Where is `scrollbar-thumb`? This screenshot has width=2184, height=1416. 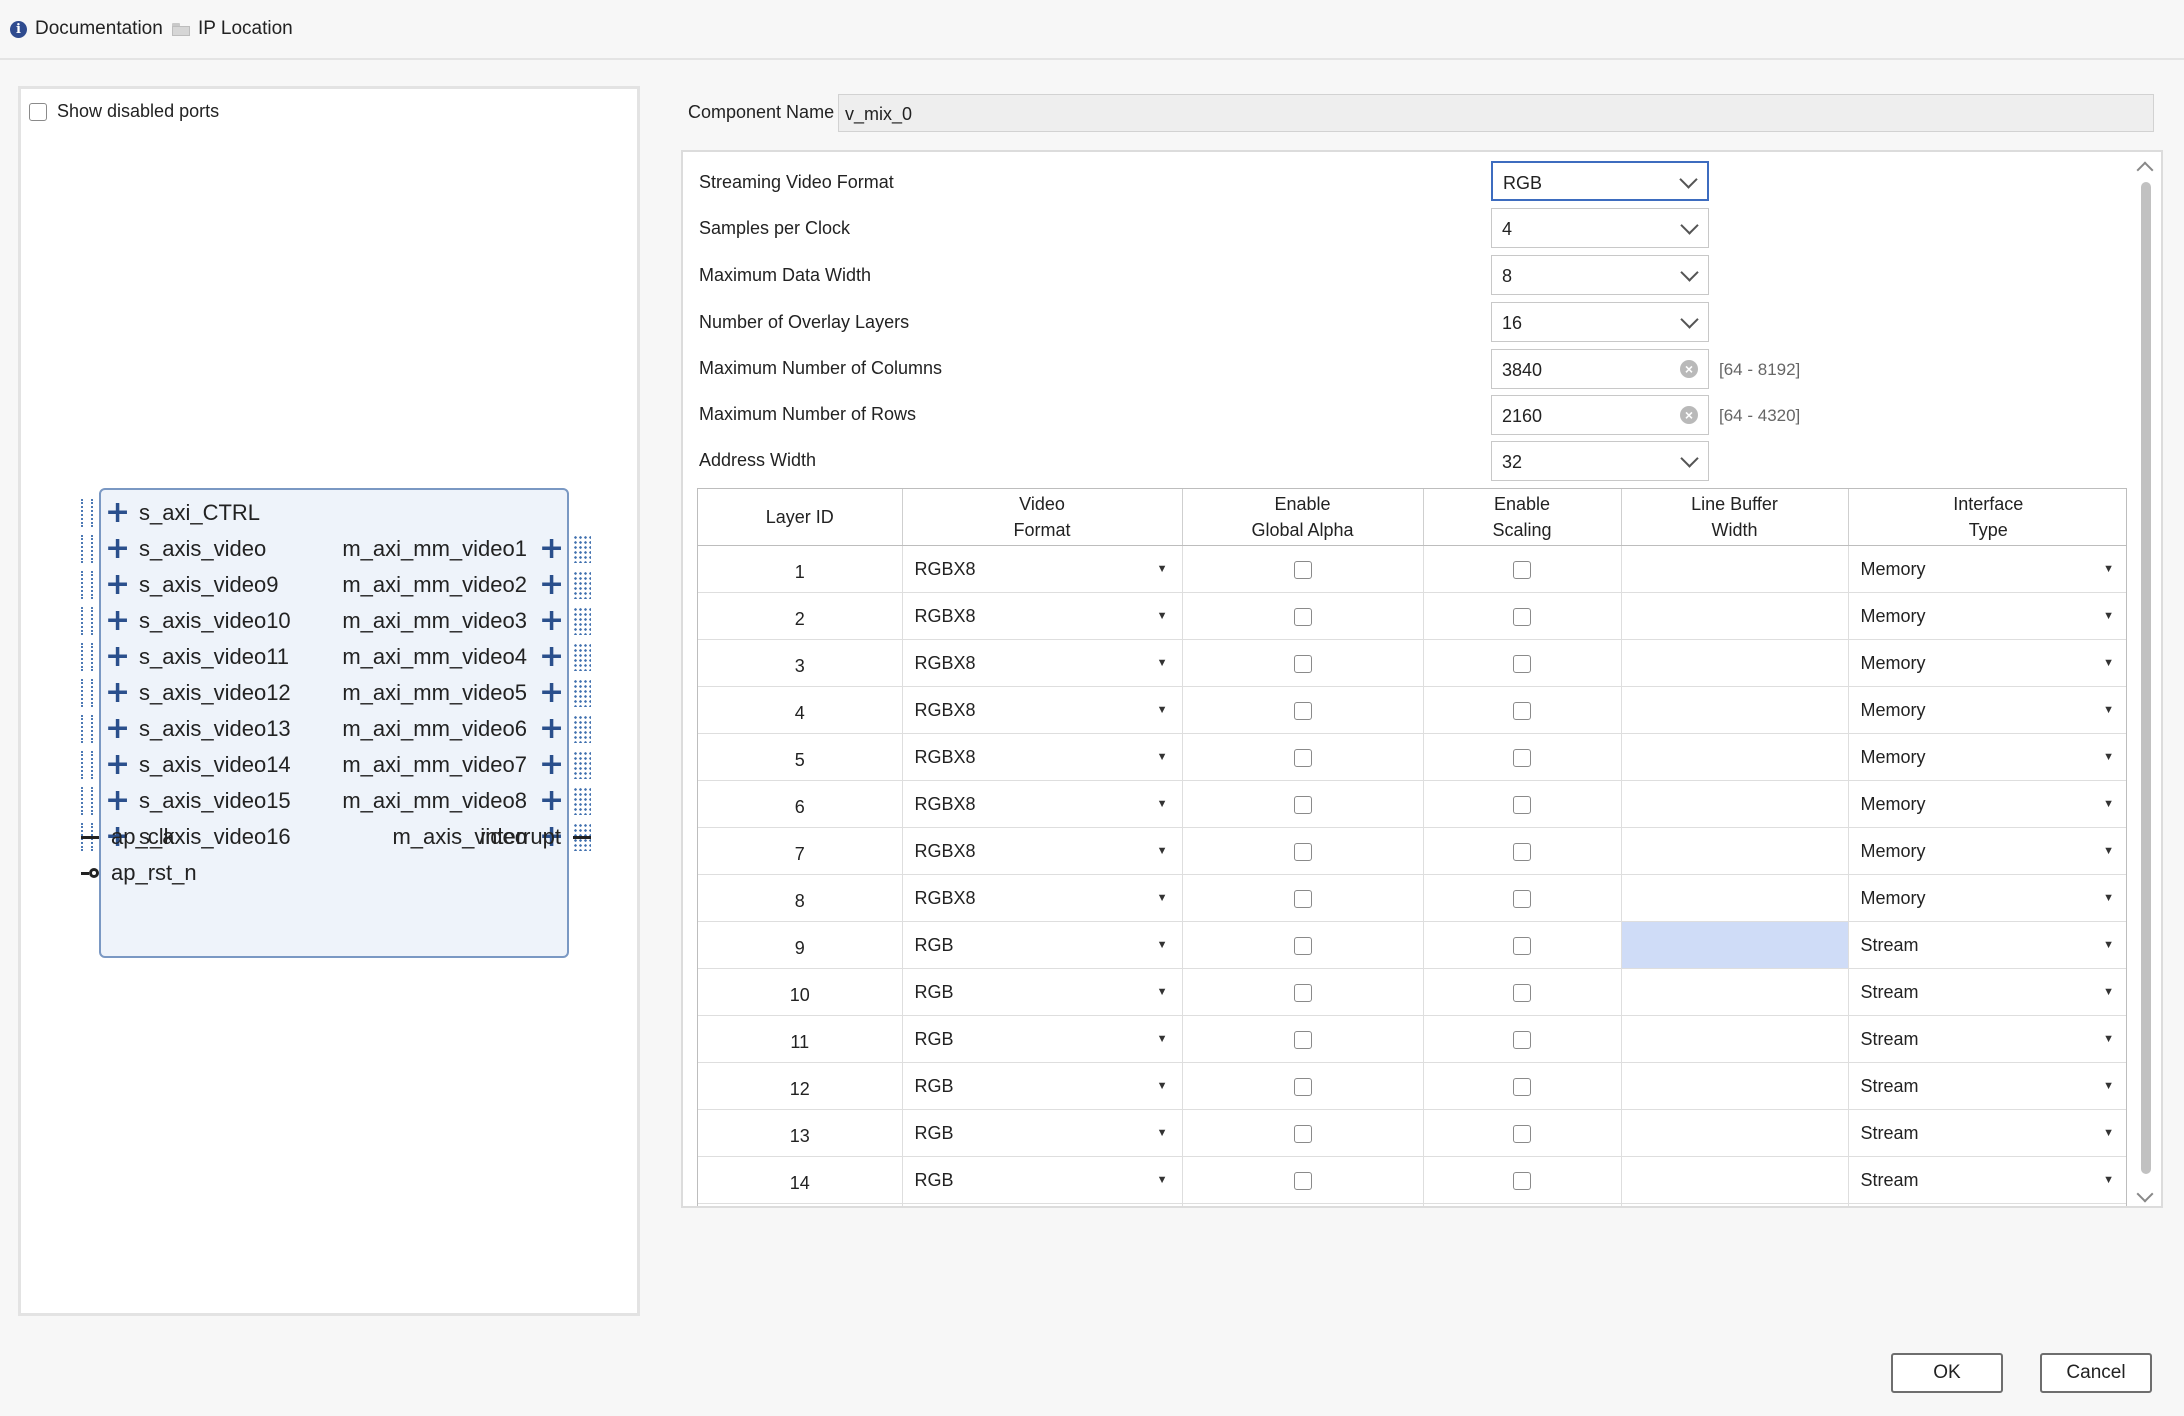 scrollbar-thumb is located at coordinates (2146, 678).